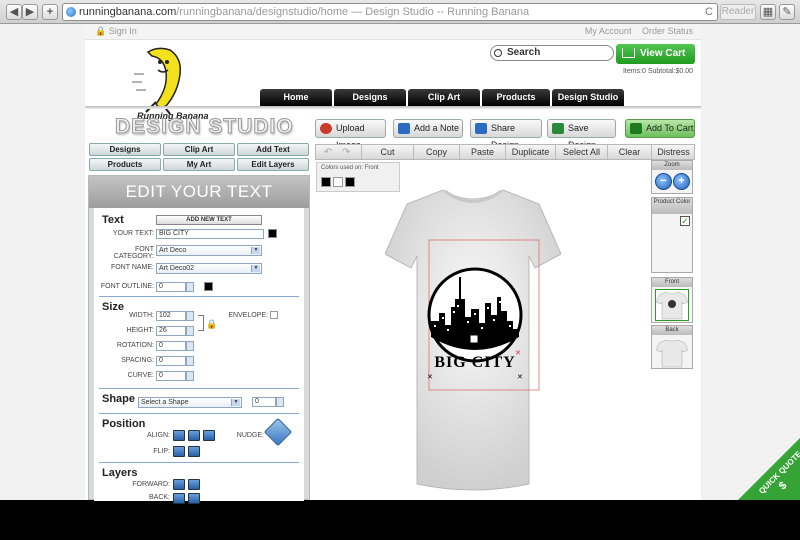  What do you see at coordinates (211, 324) in the screenshot?
I see `lock-icon: 🔒` at bounding box center [211, 324].